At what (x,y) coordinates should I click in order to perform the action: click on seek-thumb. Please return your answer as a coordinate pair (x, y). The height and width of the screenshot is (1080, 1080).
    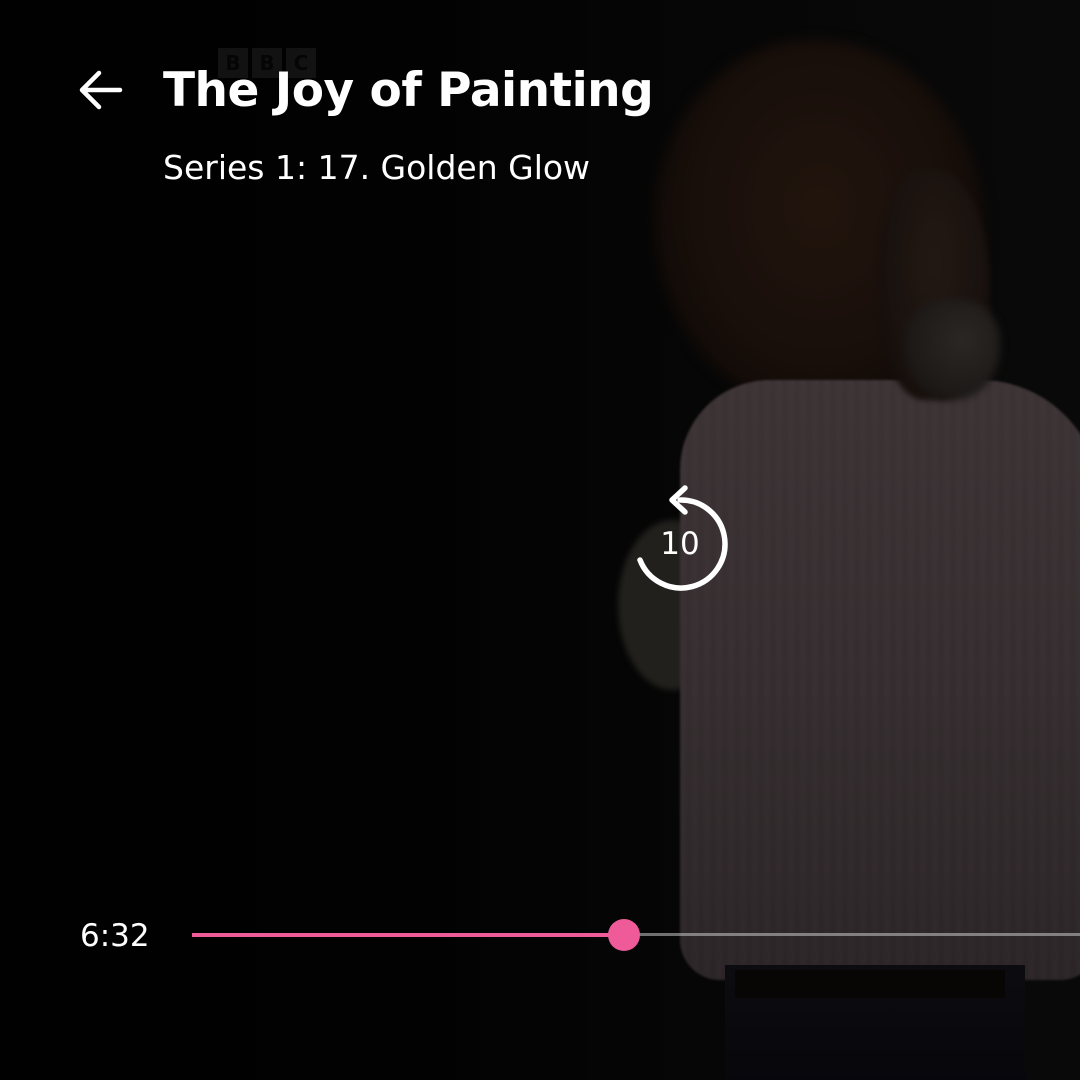
    Looking at the image, I should click on (624, 935).